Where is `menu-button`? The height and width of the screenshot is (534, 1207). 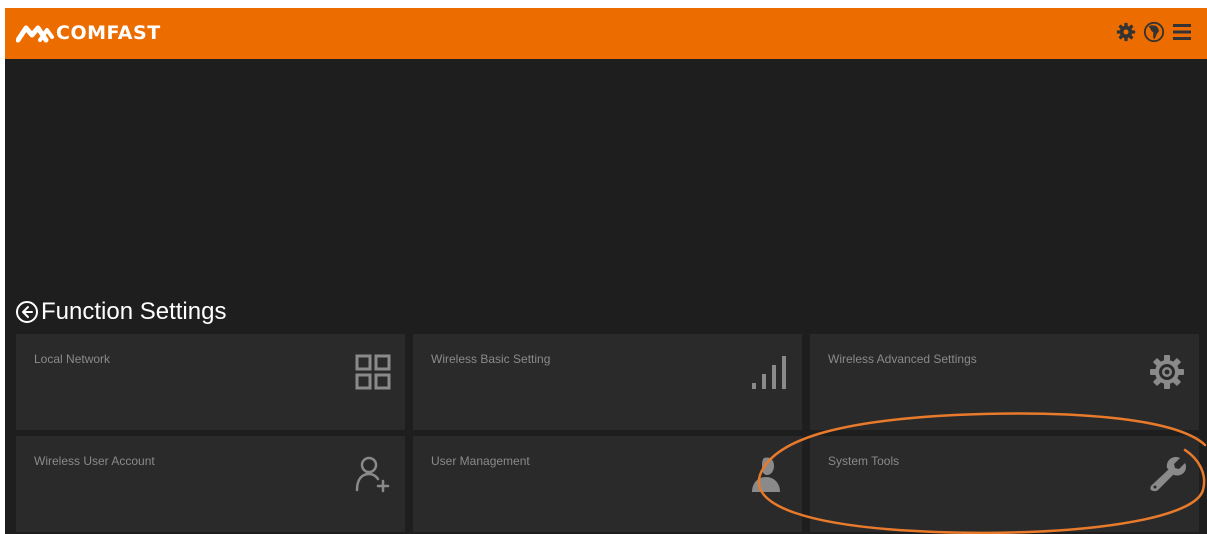 menu-button is located at coordinates (1182, 32).